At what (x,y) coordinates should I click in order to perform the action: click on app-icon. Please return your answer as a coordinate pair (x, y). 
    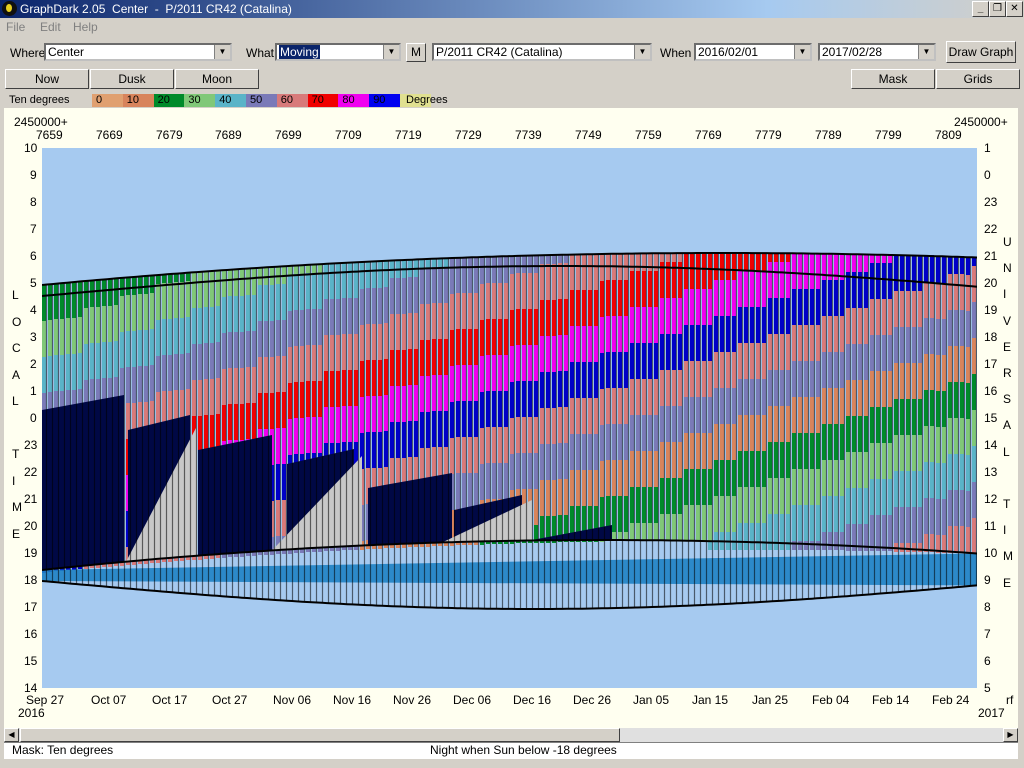
    Looking at the image, I should click on (9, 8).